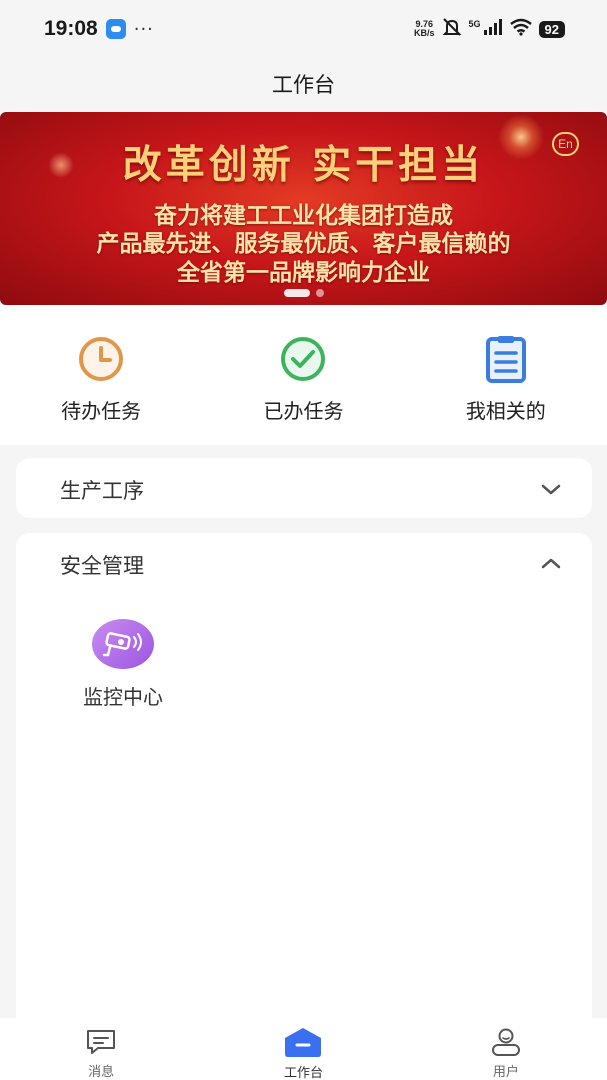 Image resolution: width=607 pixels, height=1080 pixels. I want to click on status-right: 9.76 KB/s 5G 92, so click(489, 29).